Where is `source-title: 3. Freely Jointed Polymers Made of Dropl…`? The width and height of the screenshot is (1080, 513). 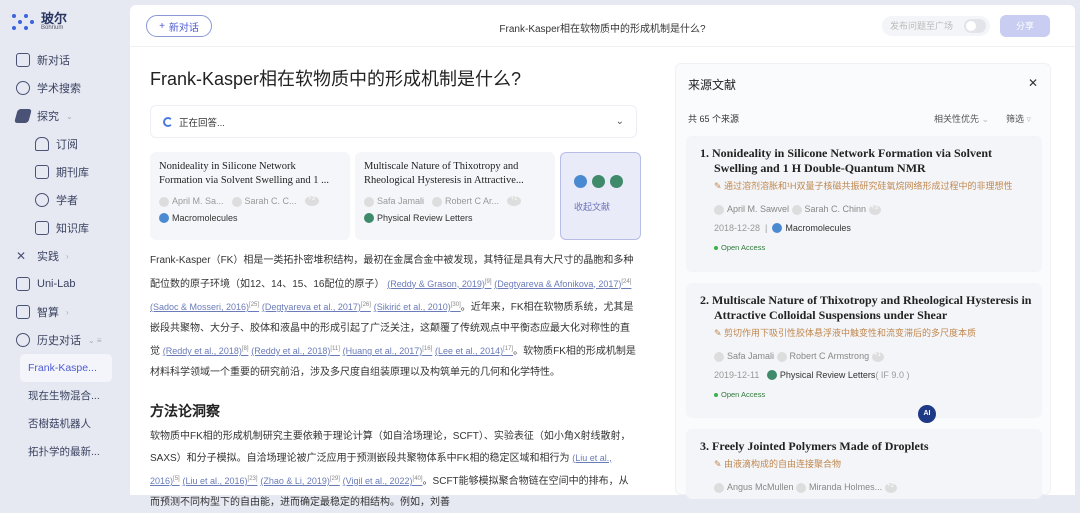 source-title: 3. Freely Jointed Polymers Made of Dropl… is located at coordinates (866, 446).